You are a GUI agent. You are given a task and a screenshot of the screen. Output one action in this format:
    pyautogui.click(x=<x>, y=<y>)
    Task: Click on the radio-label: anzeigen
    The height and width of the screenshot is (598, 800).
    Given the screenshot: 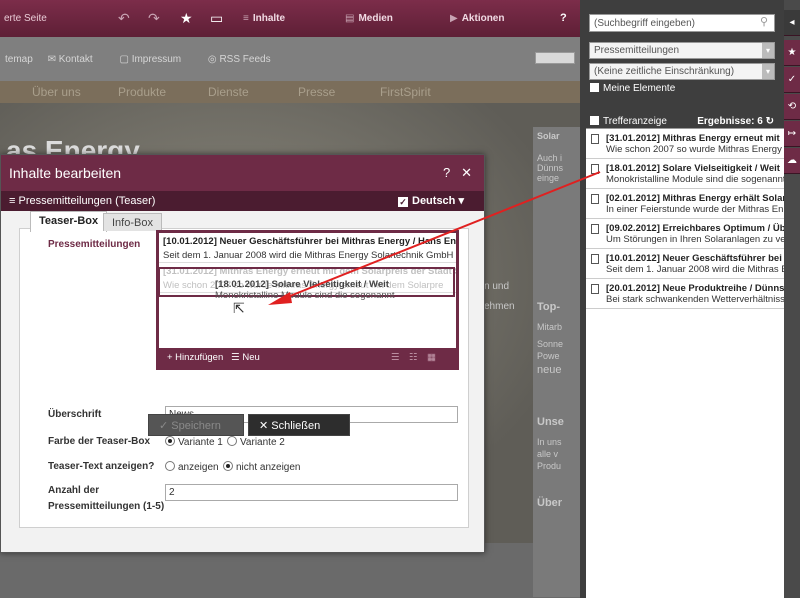 What is the action you would take?
    pyautogui.click(x=198, y=467)
    